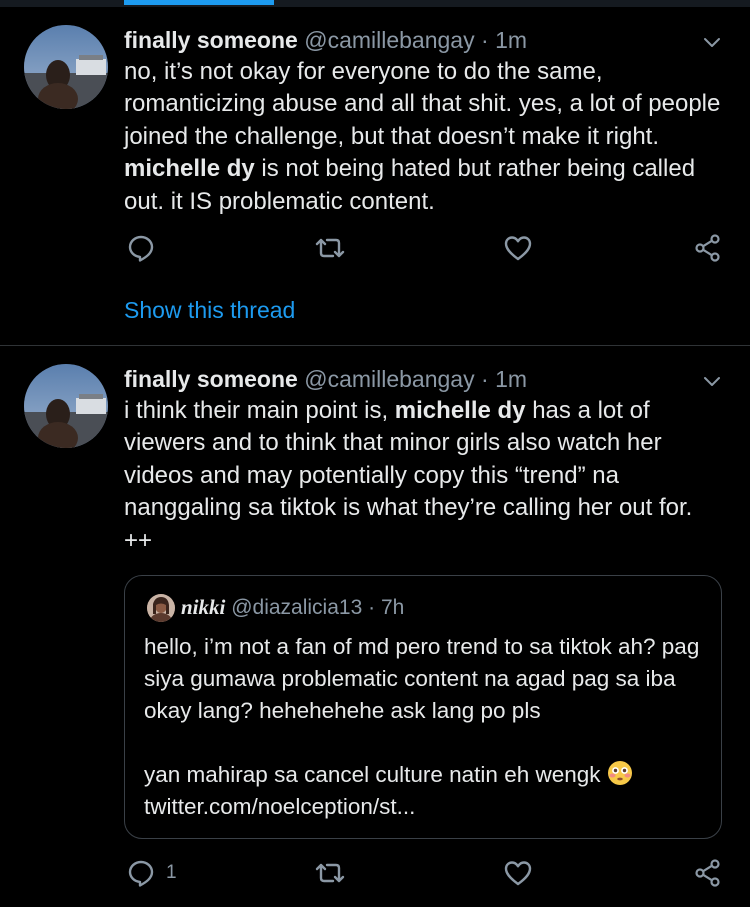 Image resolution: width=750 pixels, height=907 pixels. I want to click on timestamp: 7h, so click(392, 607).